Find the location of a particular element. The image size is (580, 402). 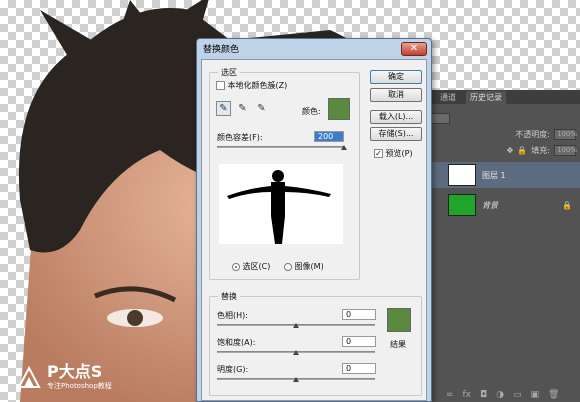

color-label: 颜色: is located at coordinates (311, 111).